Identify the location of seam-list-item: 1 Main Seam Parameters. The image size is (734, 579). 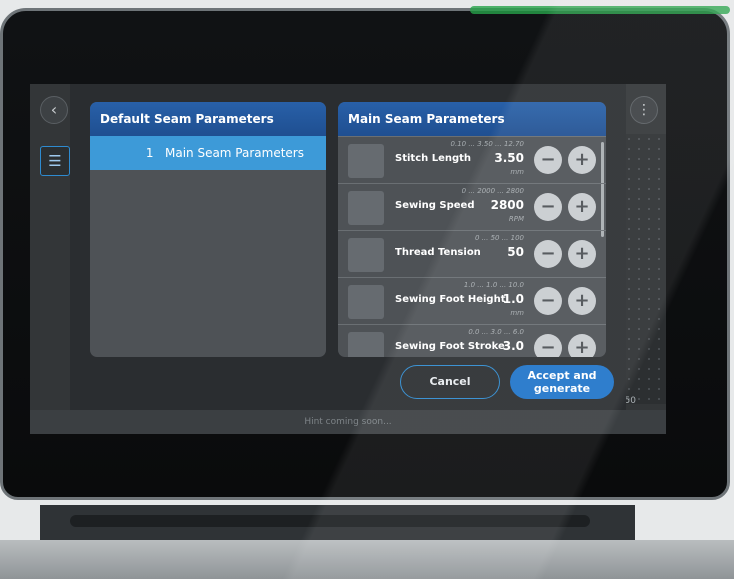
(208, 153).